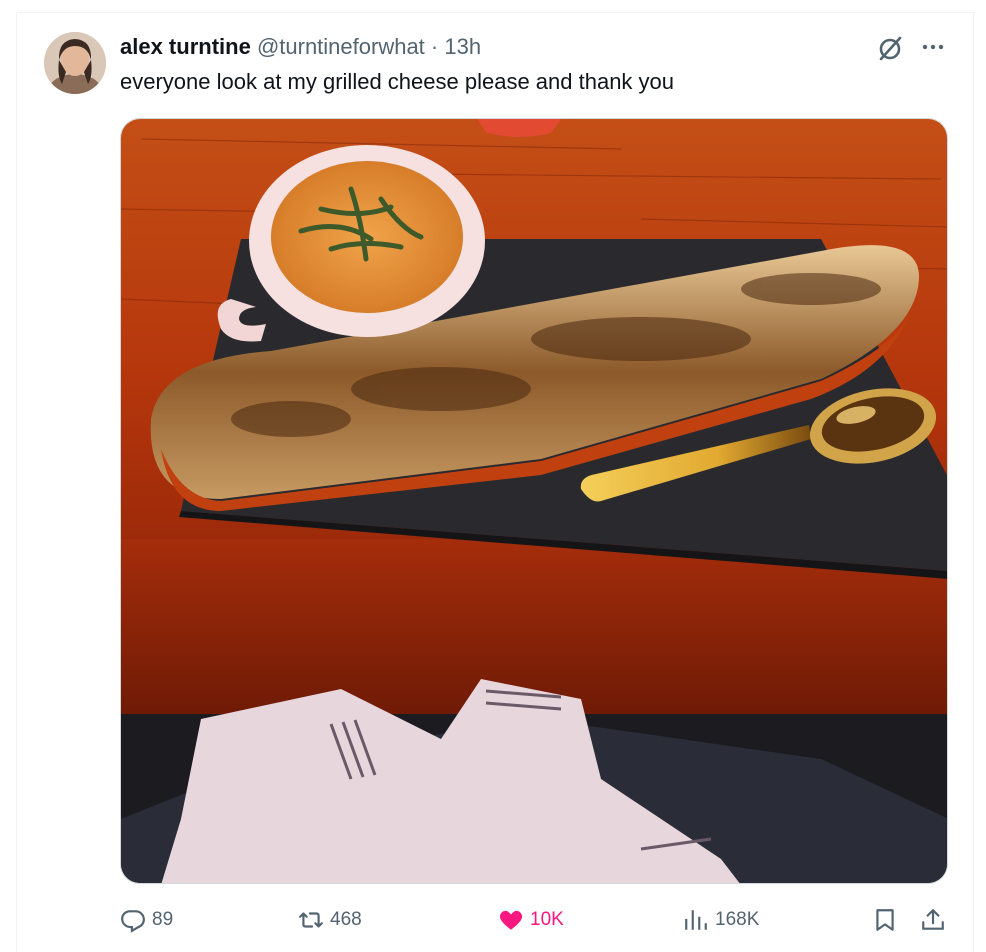 The height and width of the screenshot is (952, 986). What do you see at coordinates (185, 46) in the screenshot?
I see `author-name: alex turntine` at bounding box center [185, 46].